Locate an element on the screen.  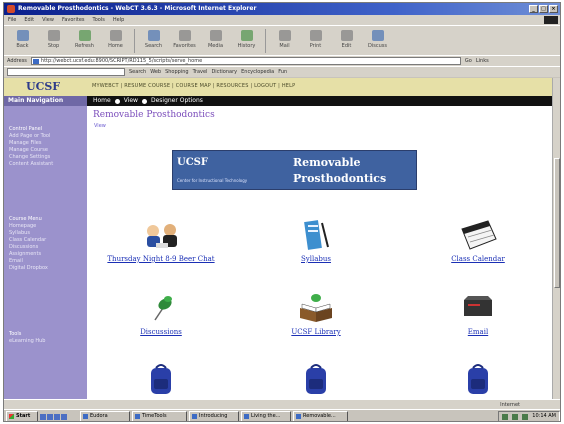
tool-label: Discussions is located at coordinates (161, 332).